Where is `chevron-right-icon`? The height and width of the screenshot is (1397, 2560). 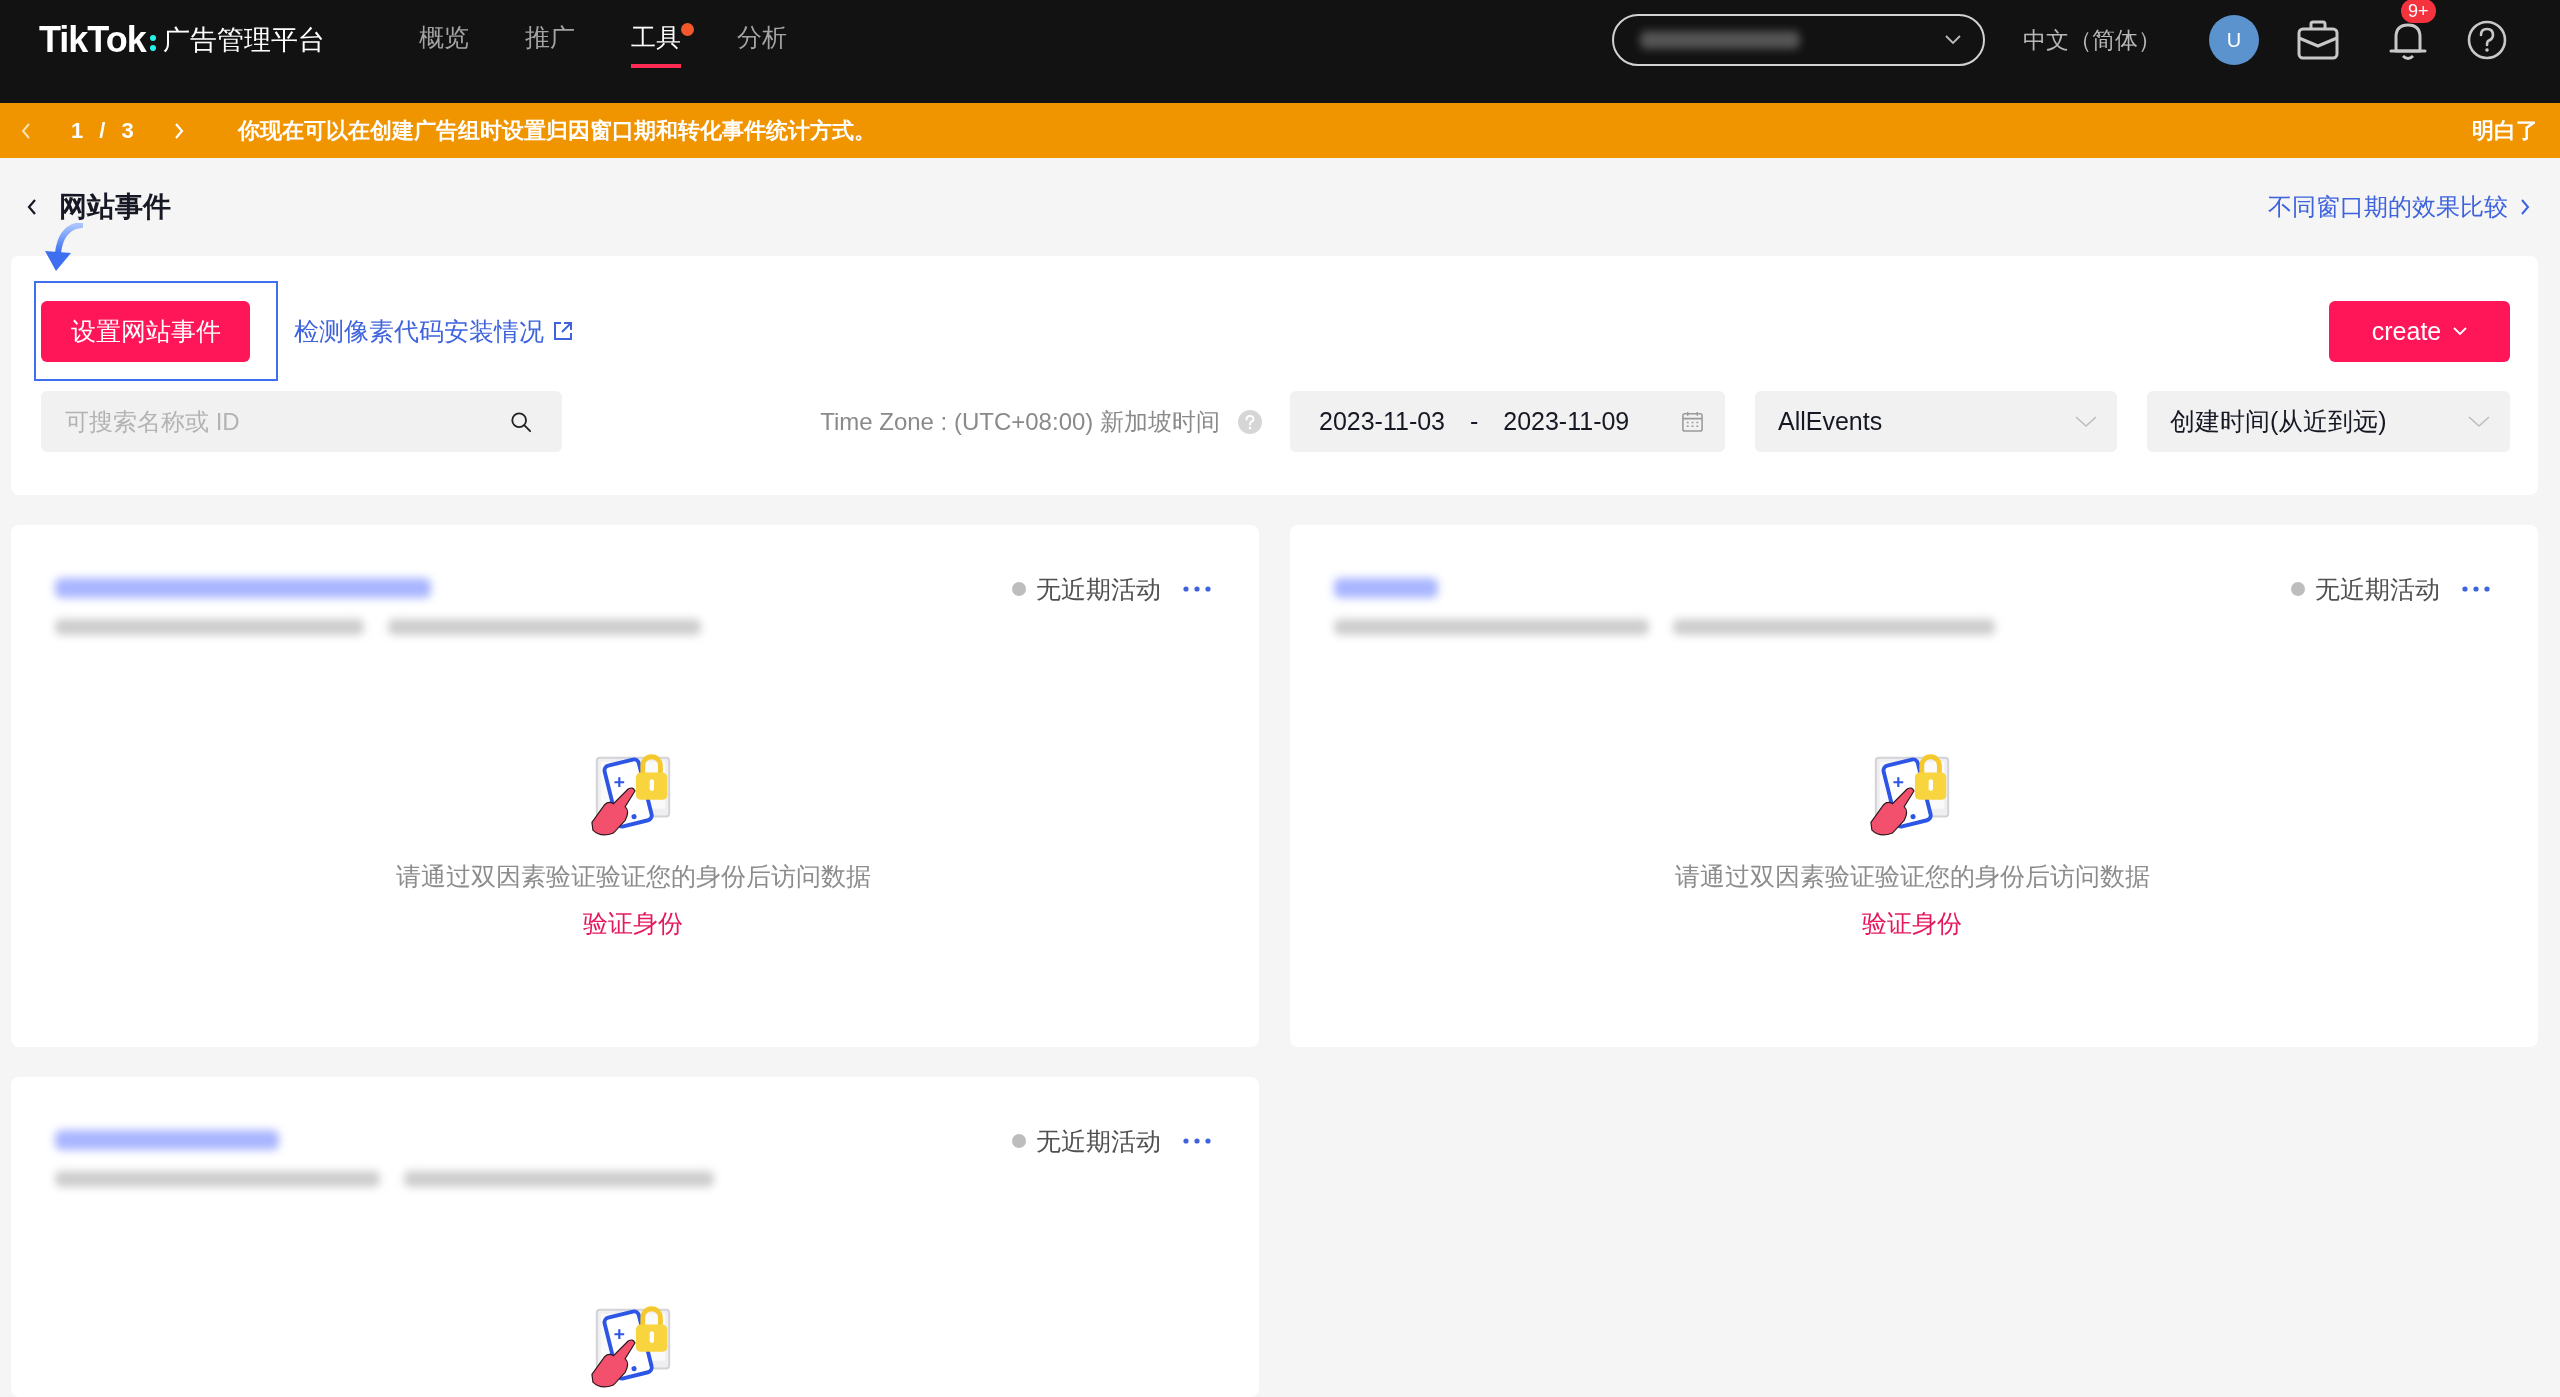 chevron-right-icon is located at coordinates (2525, 207).